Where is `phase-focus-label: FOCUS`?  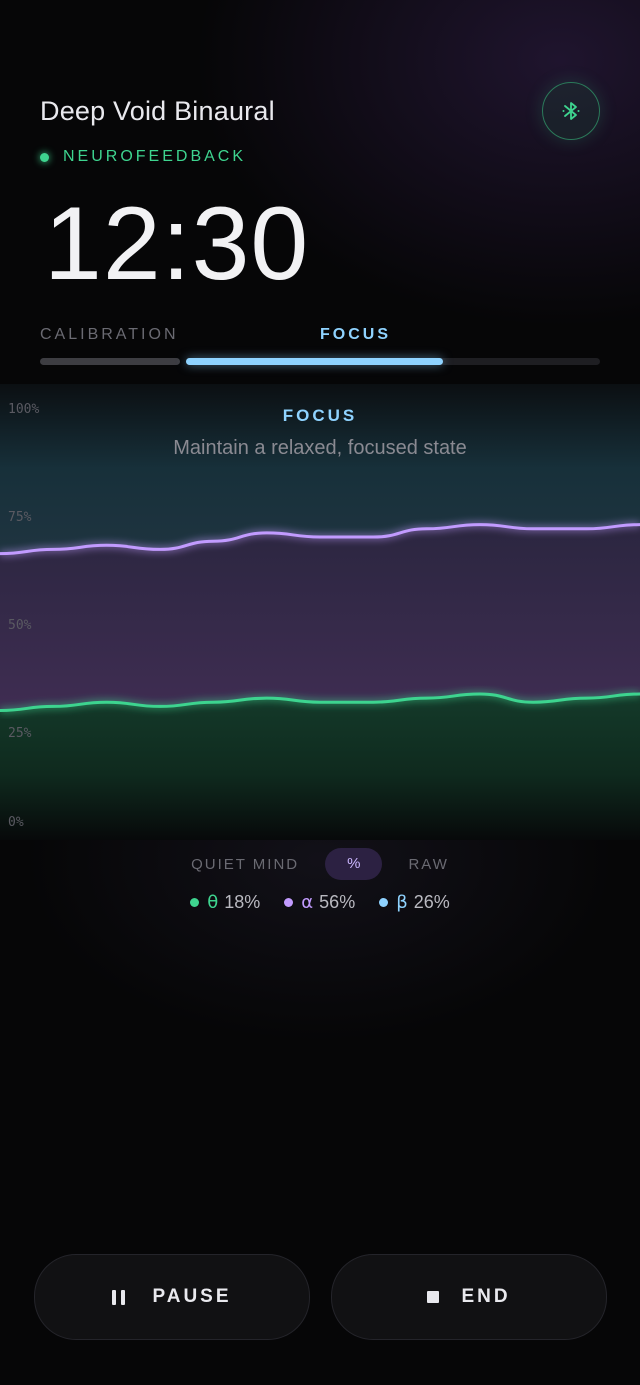 phase-focus-label: FOCUS is located at coordinates (355, 334).